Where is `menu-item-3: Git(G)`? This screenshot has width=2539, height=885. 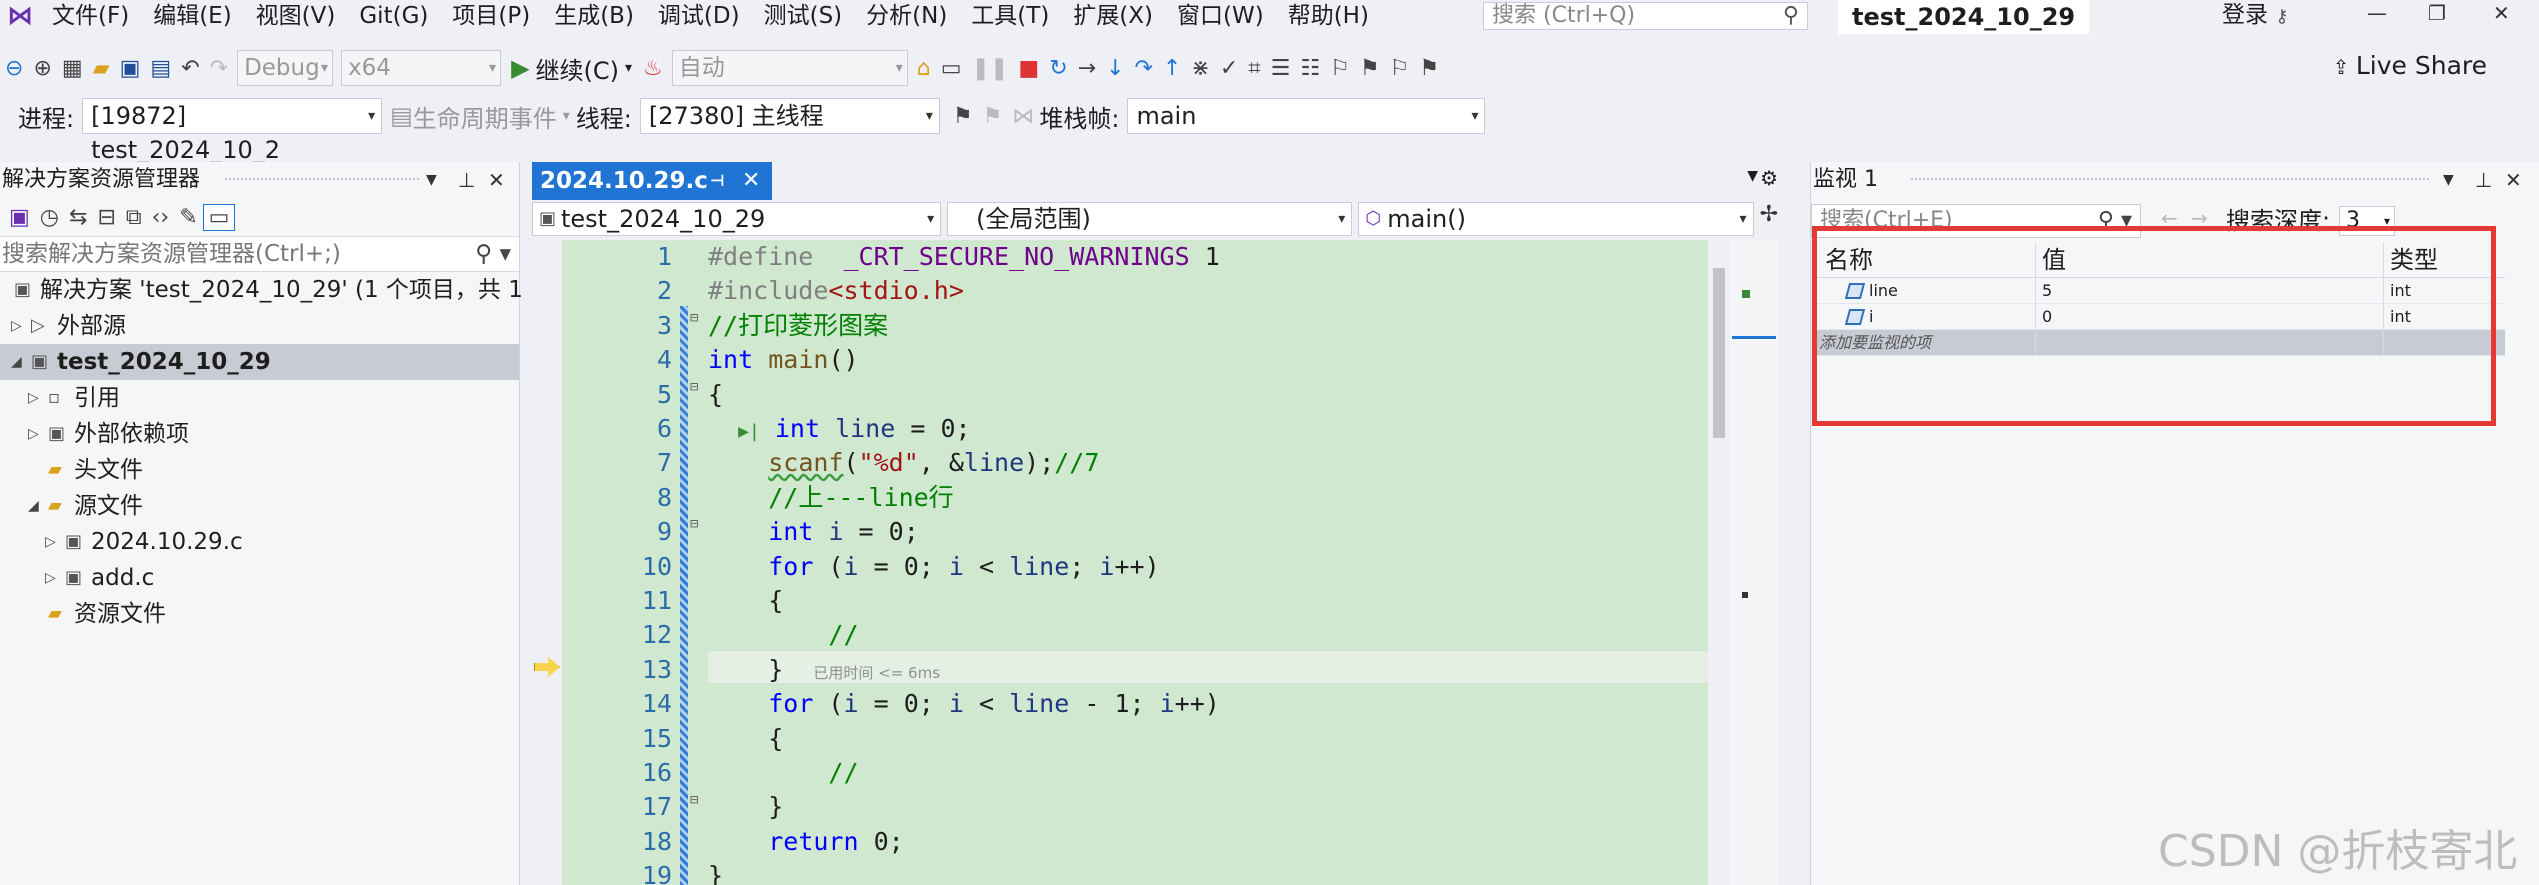
menu-item-3: Git(G) is located at coordinates (393, 16).